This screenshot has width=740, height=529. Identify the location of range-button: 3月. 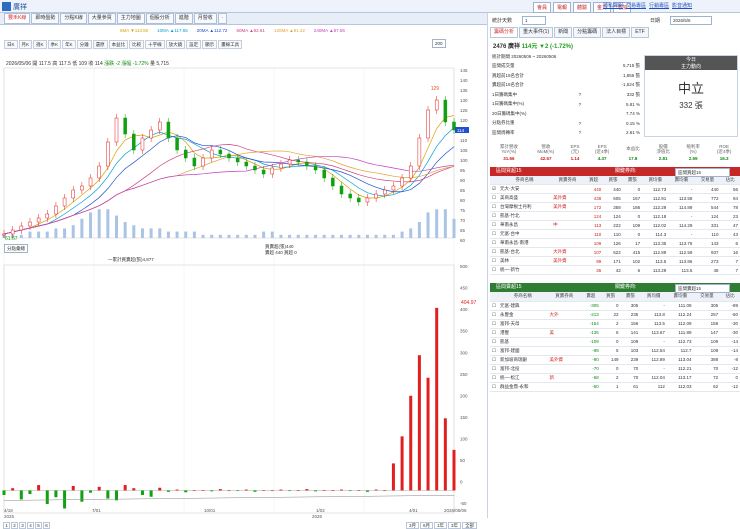
(412, 525).